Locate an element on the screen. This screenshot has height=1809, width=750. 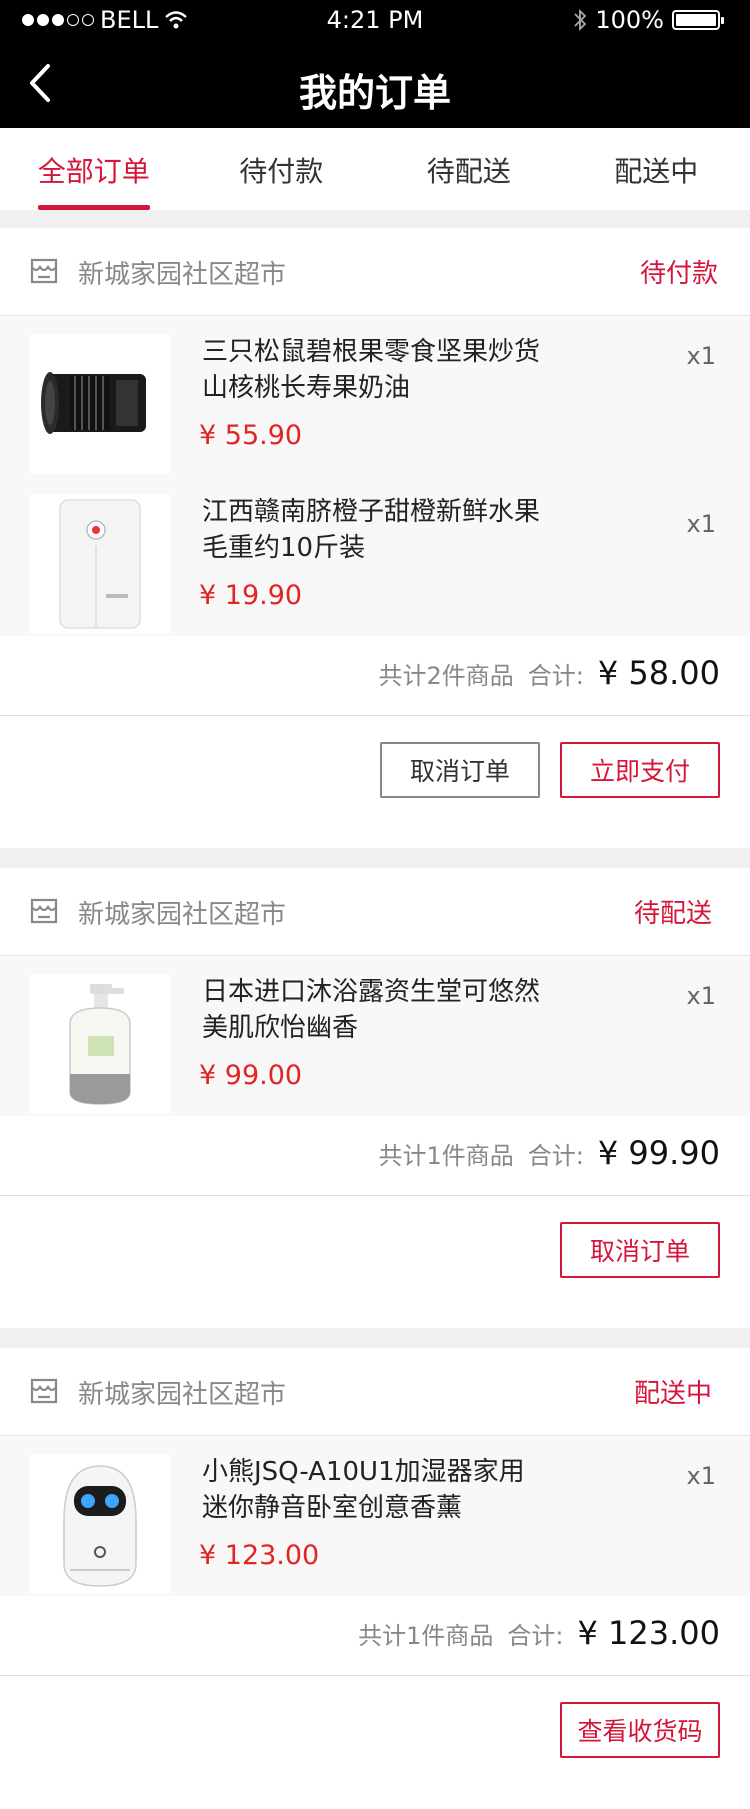
order-total: ¥ 123.00 is located at coordinates (649, 1633).